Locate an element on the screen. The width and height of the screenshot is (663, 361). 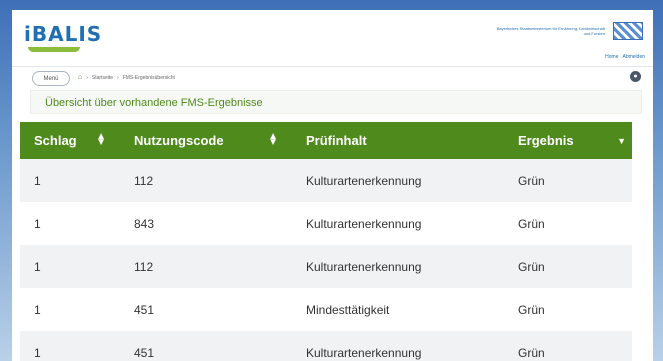
breadcrumb-current: FMS-Ergebnisübersicht is located at coordinates (148, 77).